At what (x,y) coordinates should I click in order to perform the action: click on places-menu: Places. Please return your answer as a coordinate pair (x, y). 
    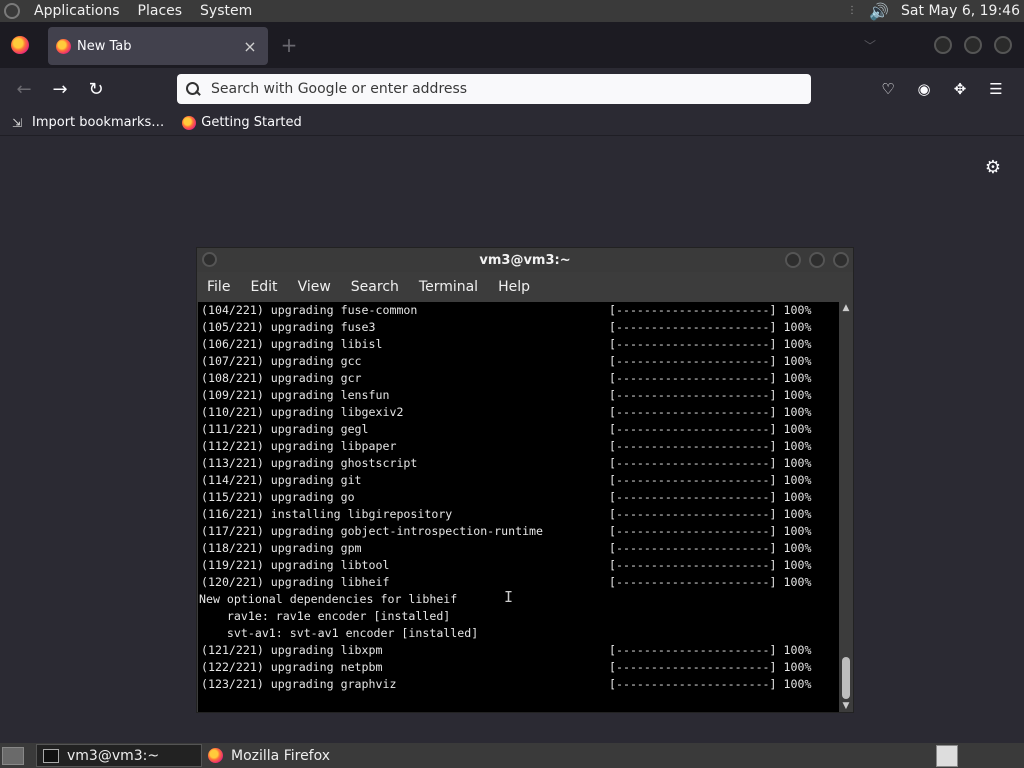
    Looking at the image, I should click on (159, 11).